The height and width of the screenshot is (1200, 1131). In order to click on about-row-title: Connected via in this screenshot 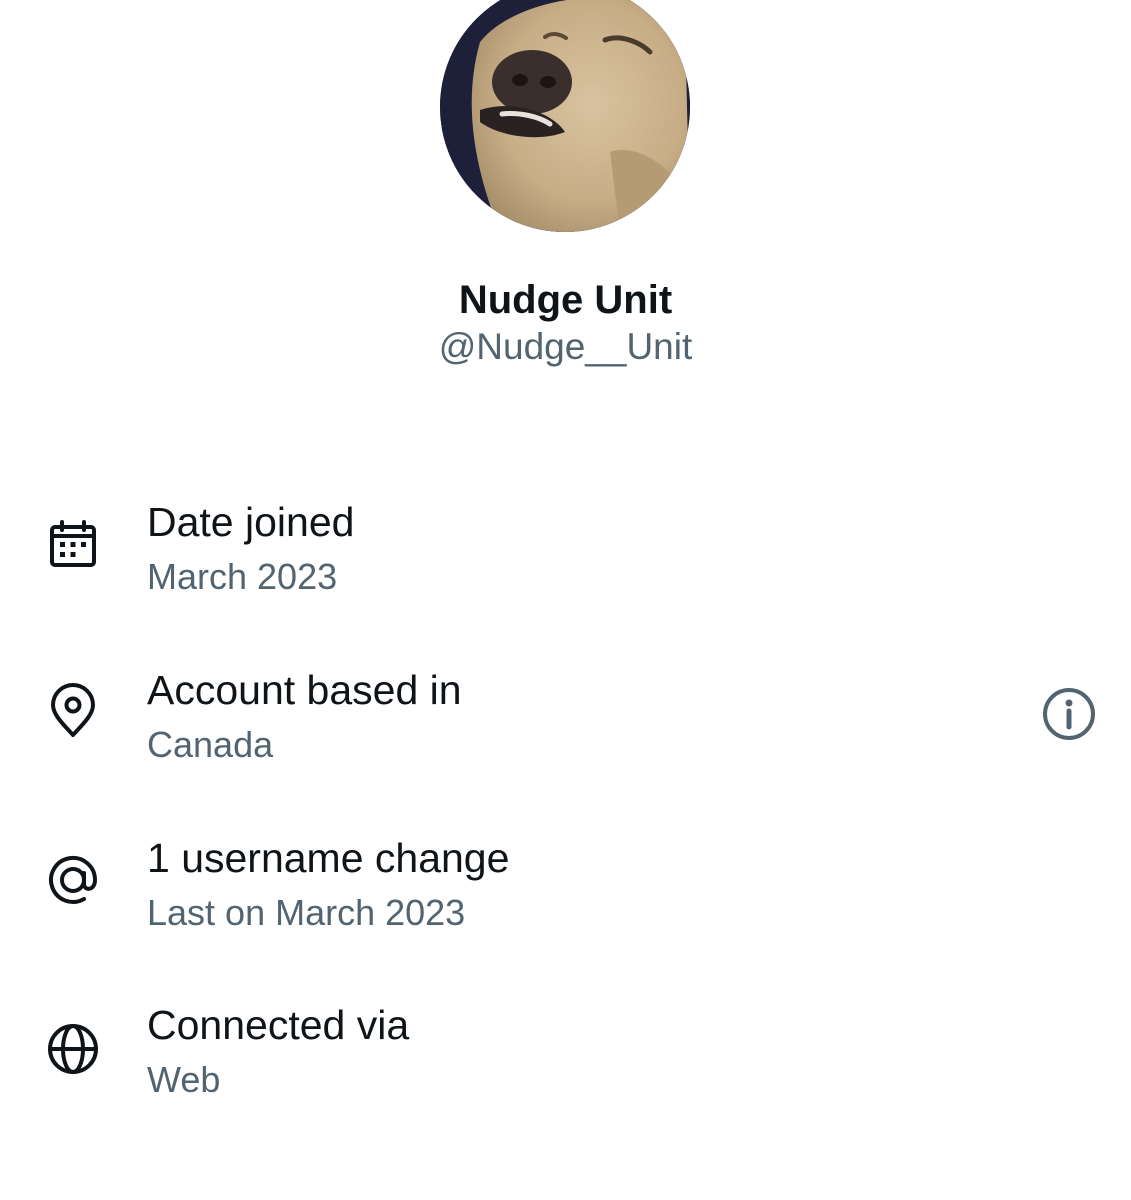, I will do `click(278, 1025)`.